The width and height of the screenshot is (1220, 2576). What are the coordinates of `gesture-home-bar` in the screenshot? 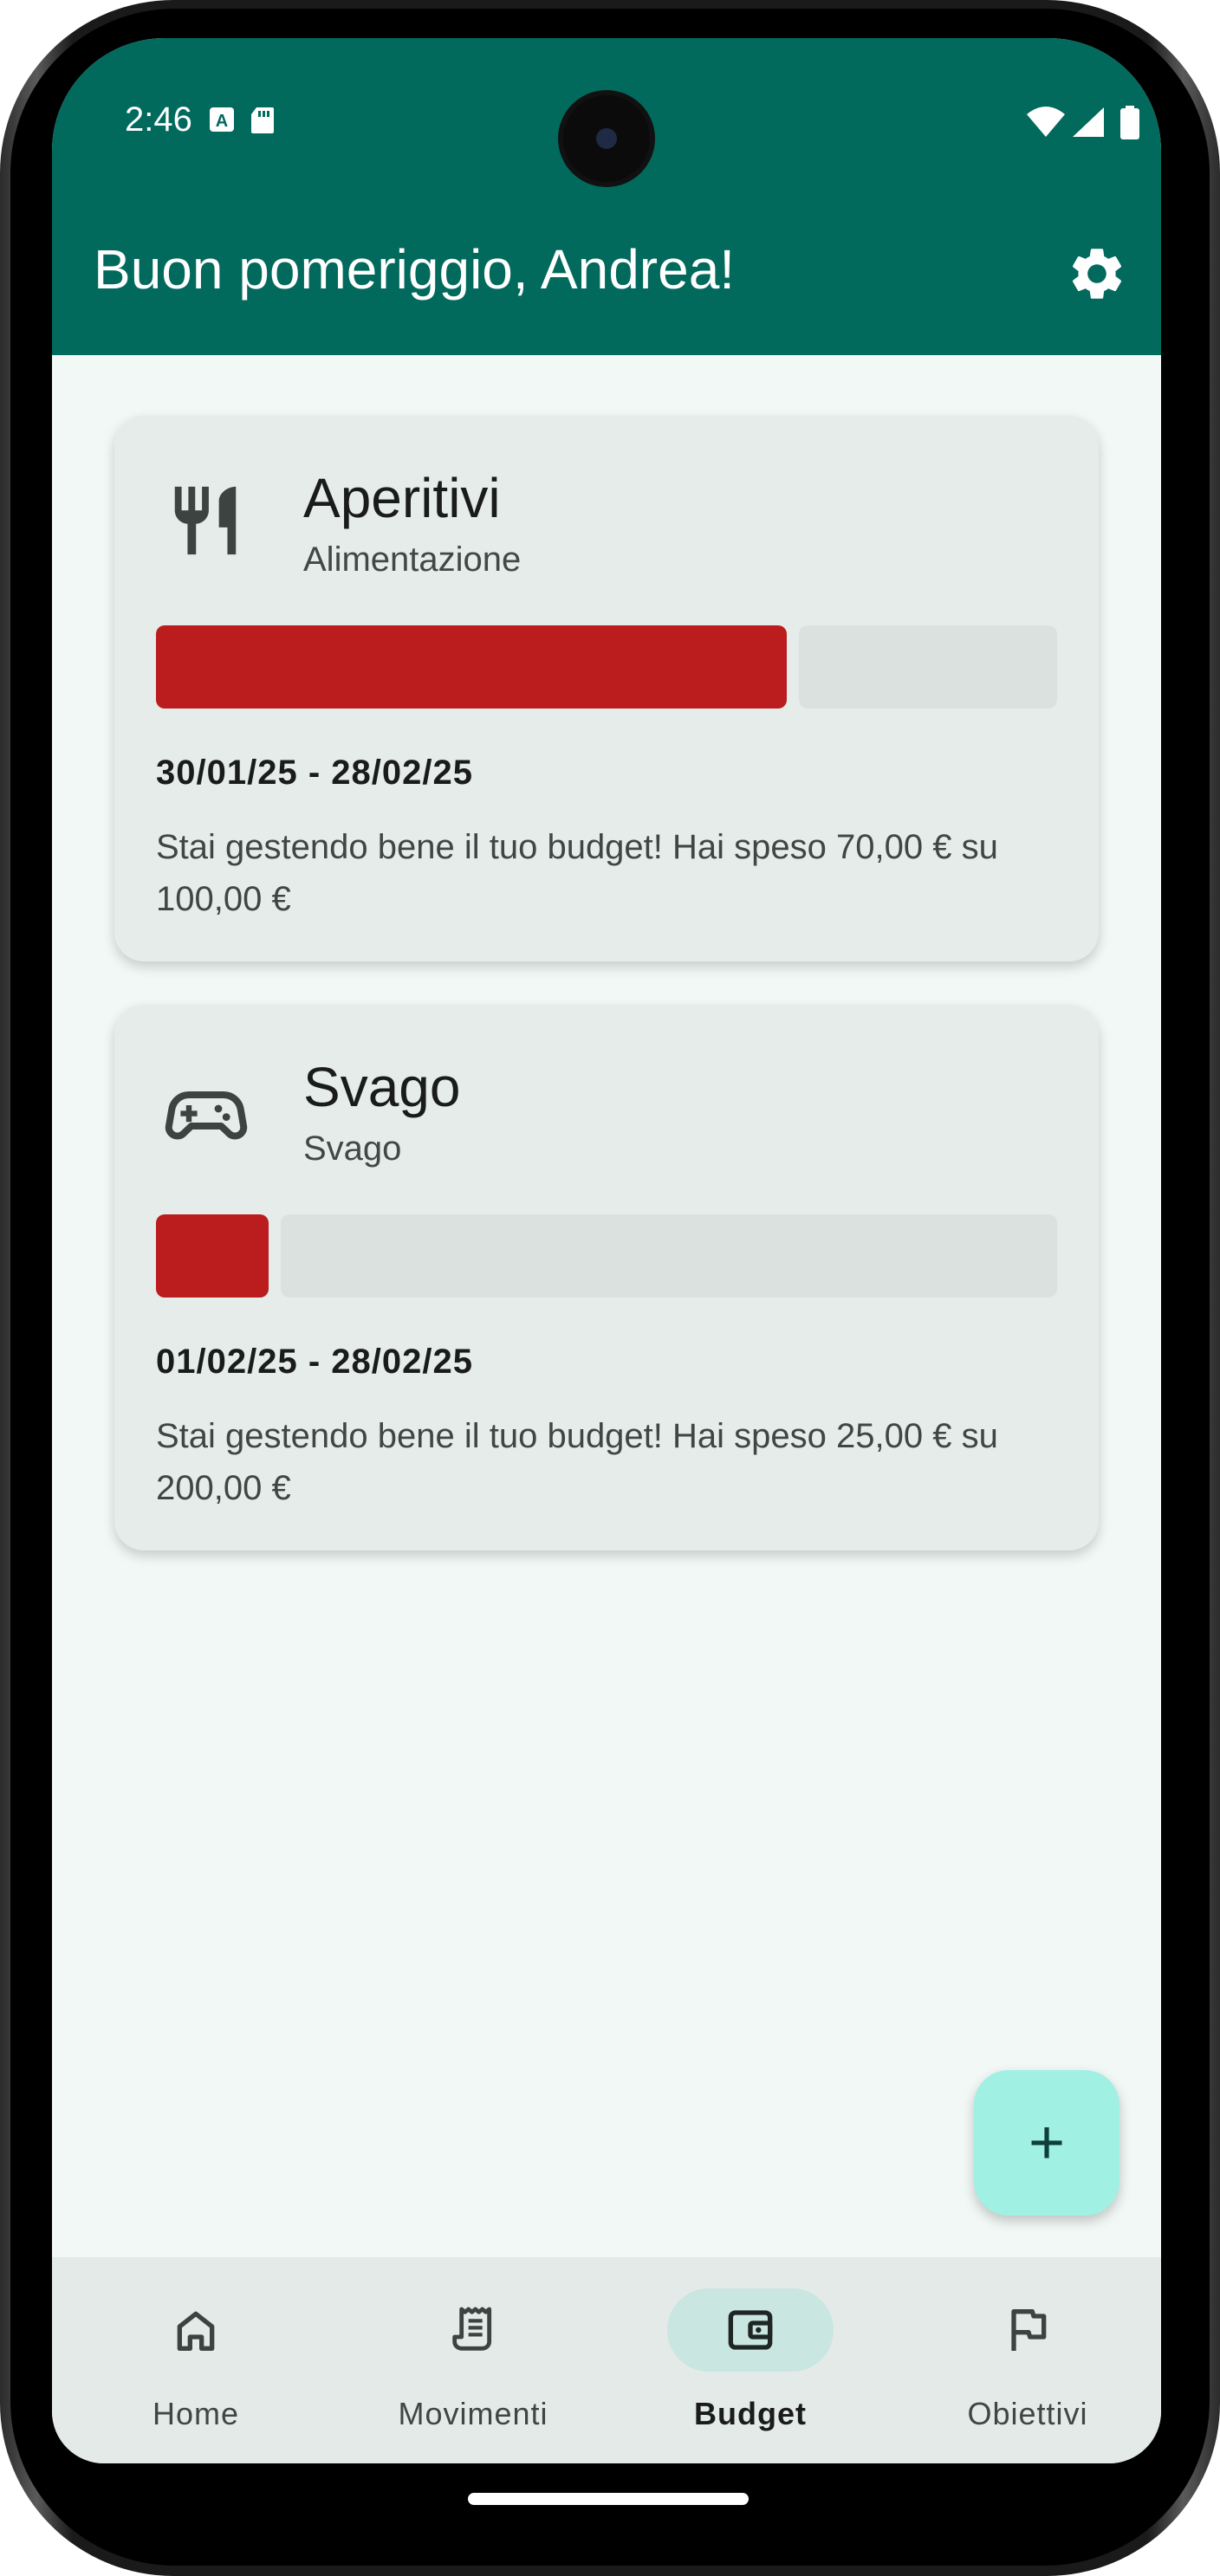 It's located at (608, 2499).